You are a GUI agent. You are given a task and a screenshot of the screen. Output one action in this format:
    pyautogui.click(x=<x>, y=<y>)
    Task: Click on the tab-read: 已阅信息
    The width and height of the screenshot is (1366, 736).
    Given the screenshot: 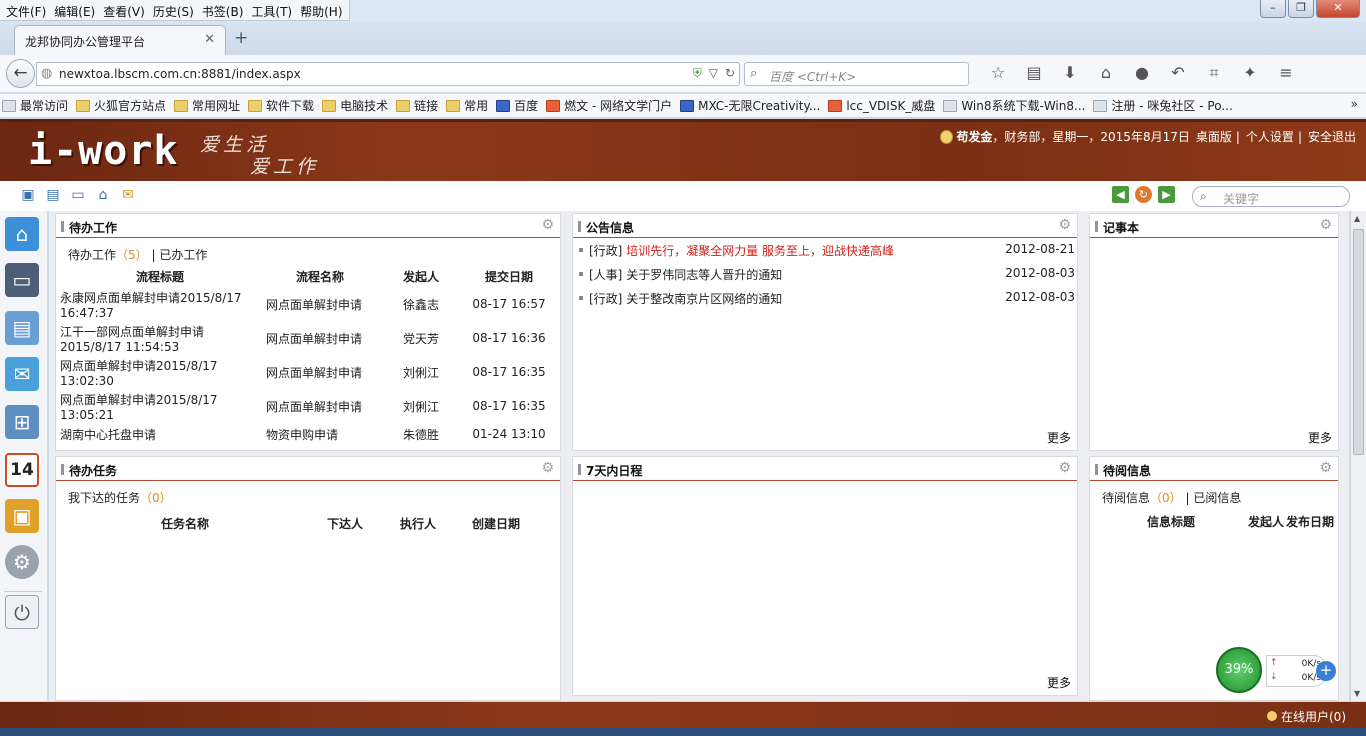 What is the action you would take?
    pyautogui.click(x=1217, y=498)
    